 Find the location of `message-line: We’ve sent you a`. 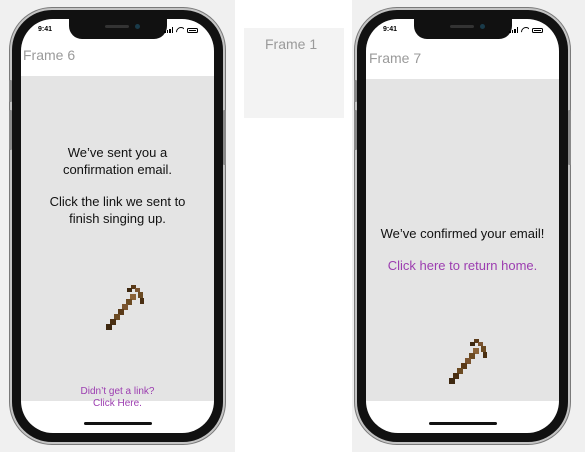

message-line: We’ve sent you a is located at coordinates (117, 152).